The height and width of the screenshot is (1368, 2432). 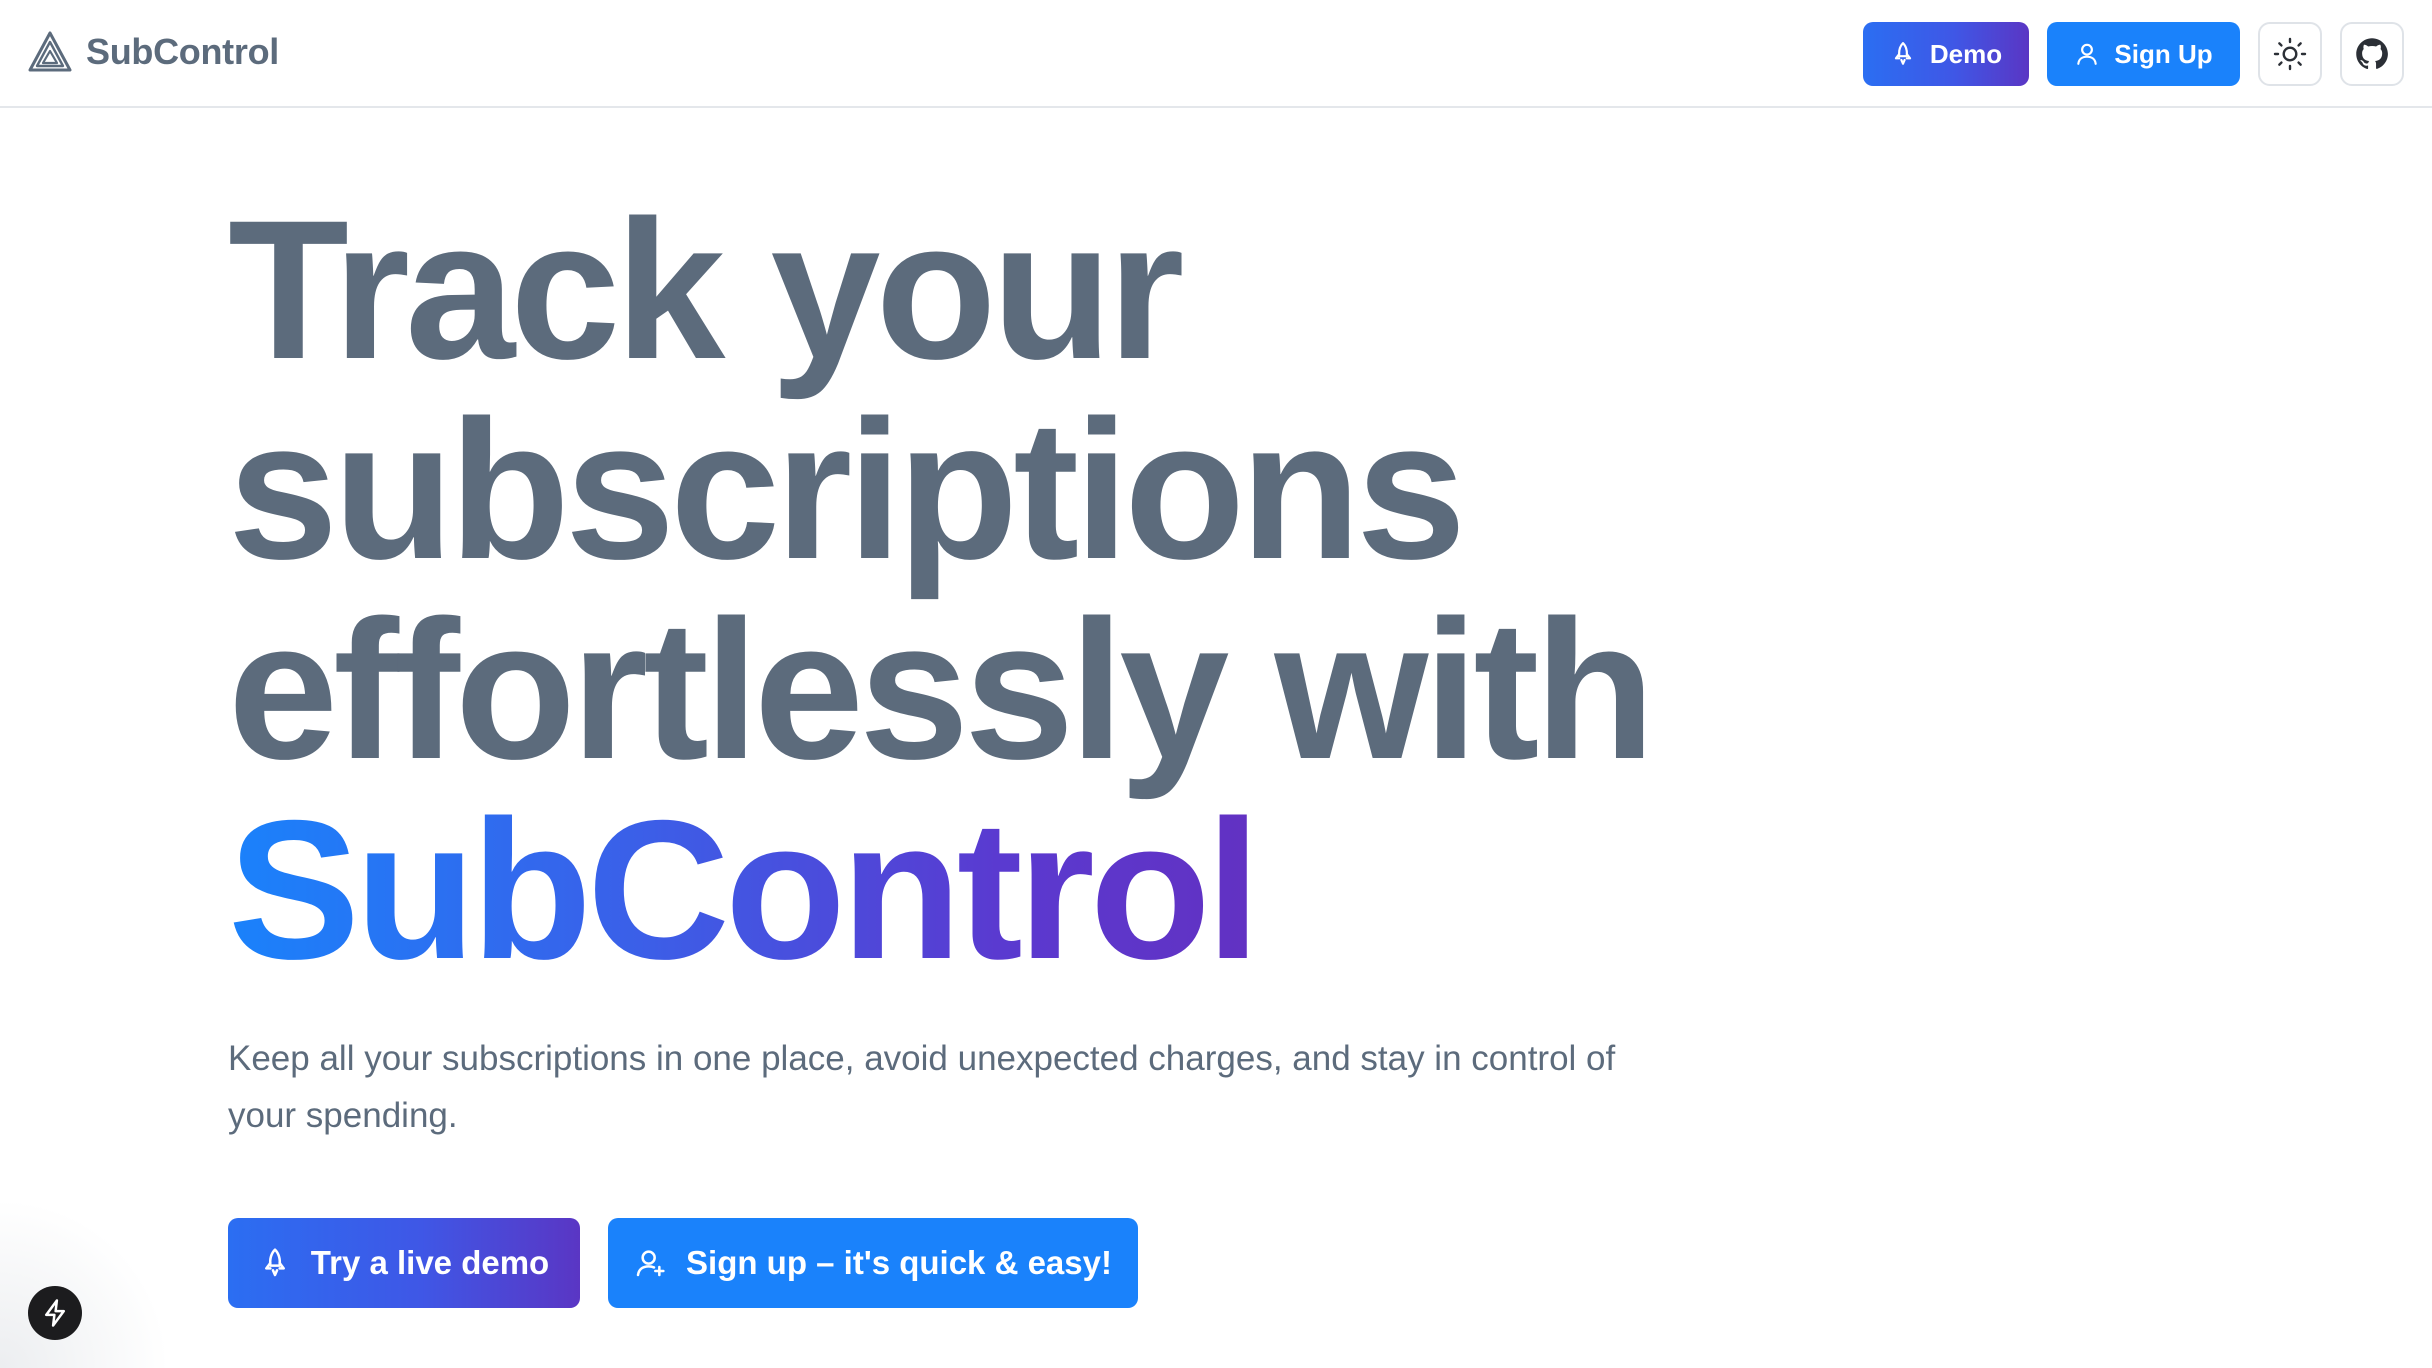 What do you see at coordinates (941, 689) in the screenshot?
I see `headline-line-3: effortlessly with` at bounding box center [941, 689].